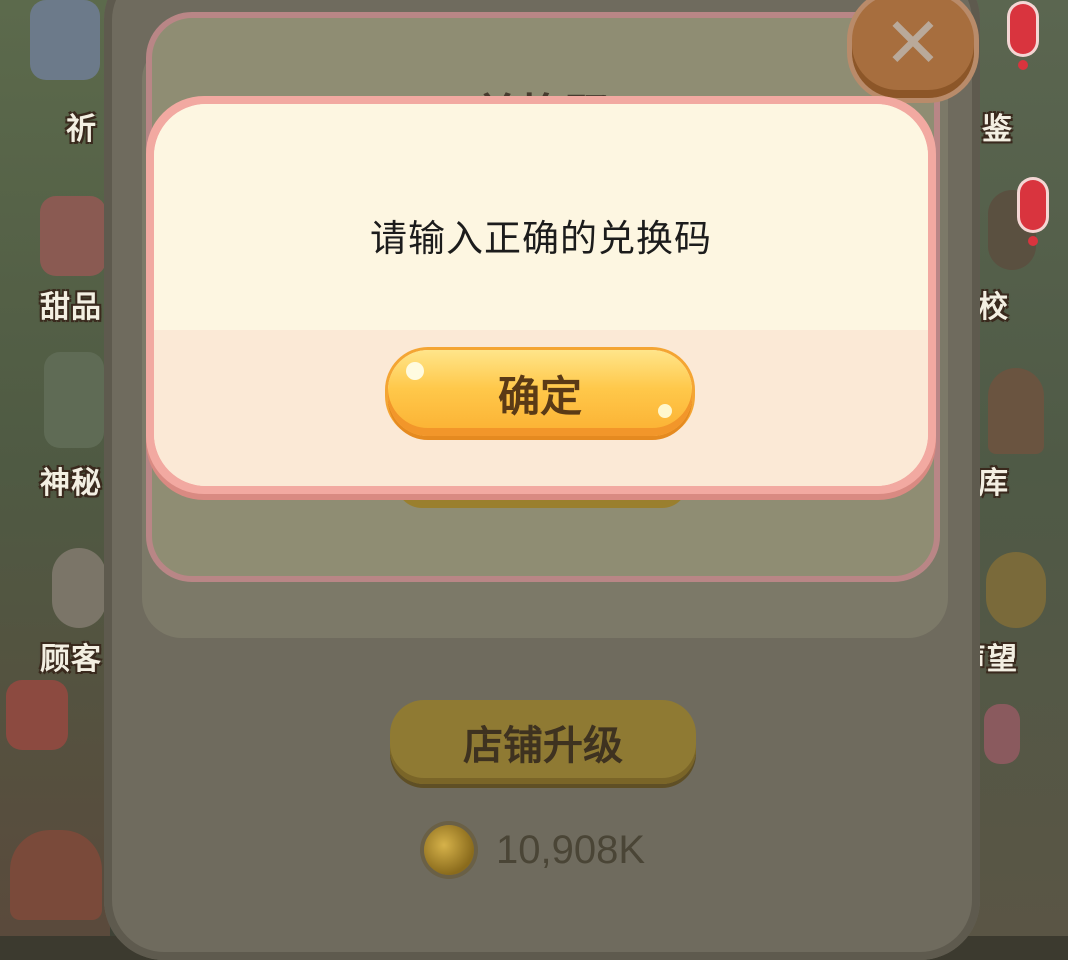  I want to click on mystery-icon, so click(74, 400).